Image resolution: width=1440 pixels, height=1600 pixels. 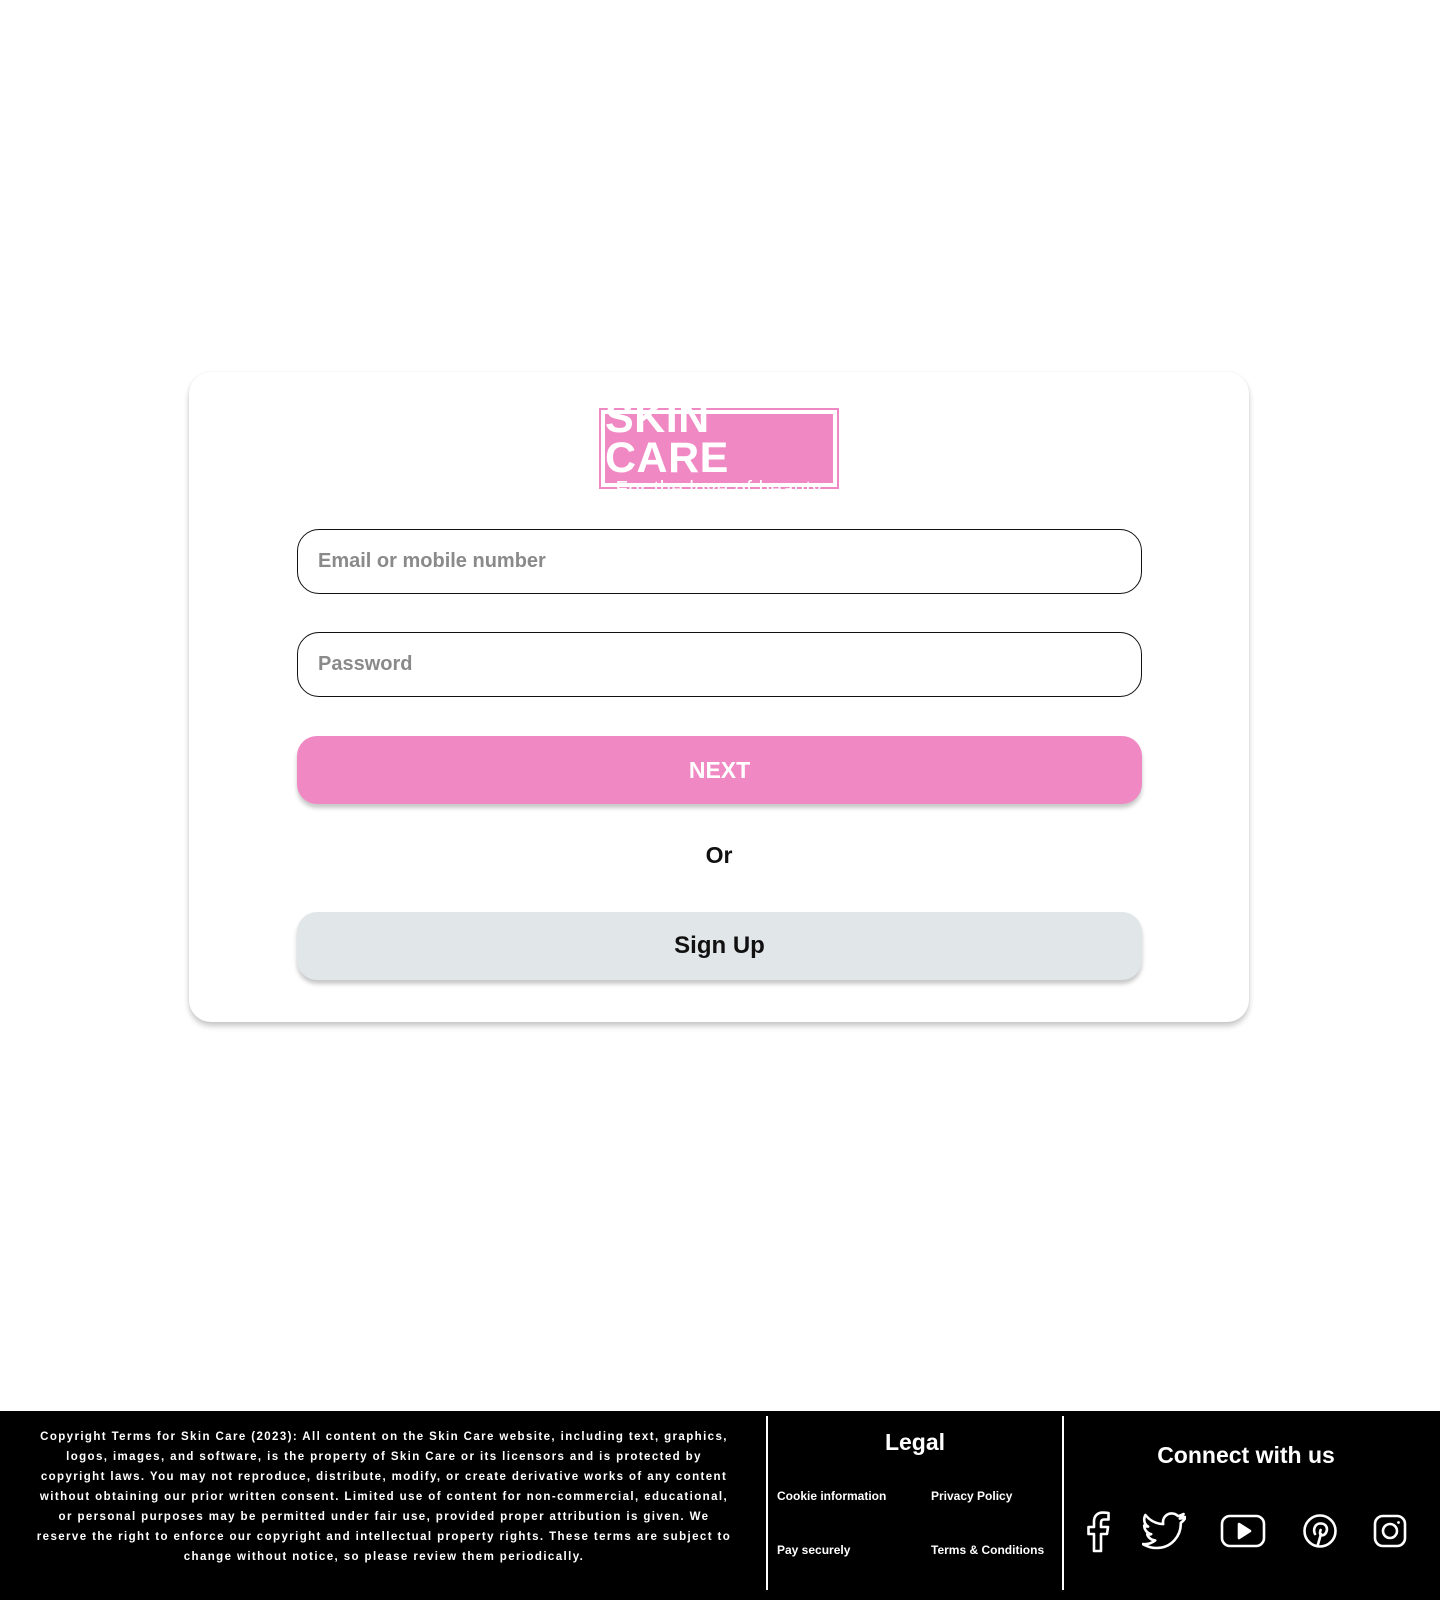 I want to click on password-input, so click(x=719, y=664).